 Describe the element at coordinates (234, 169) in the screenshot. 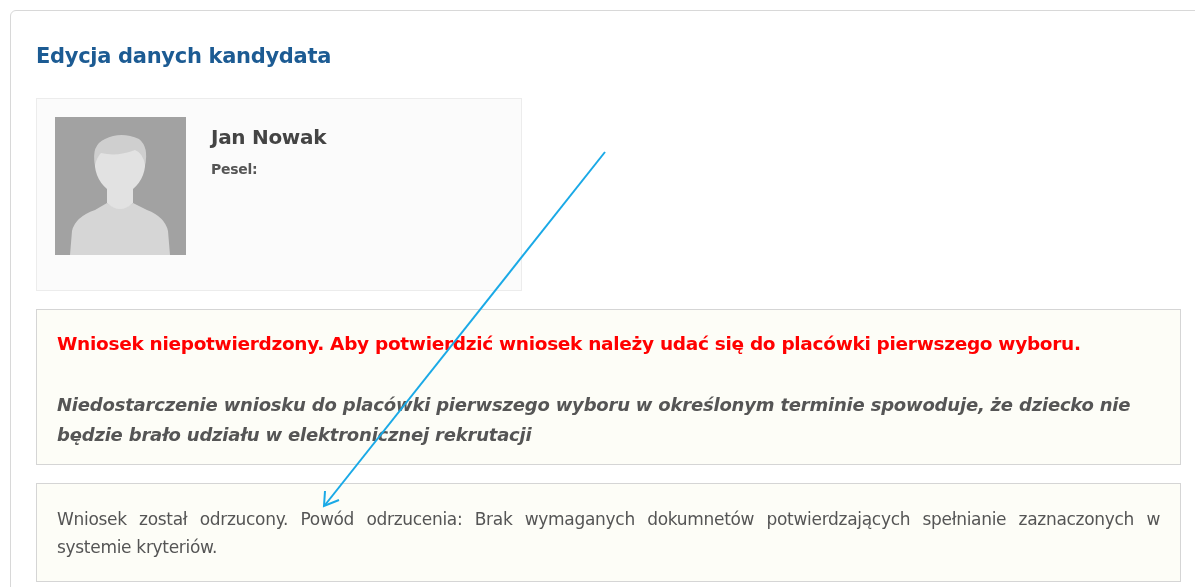

I see `pesel-label: Pesel:` at that location.